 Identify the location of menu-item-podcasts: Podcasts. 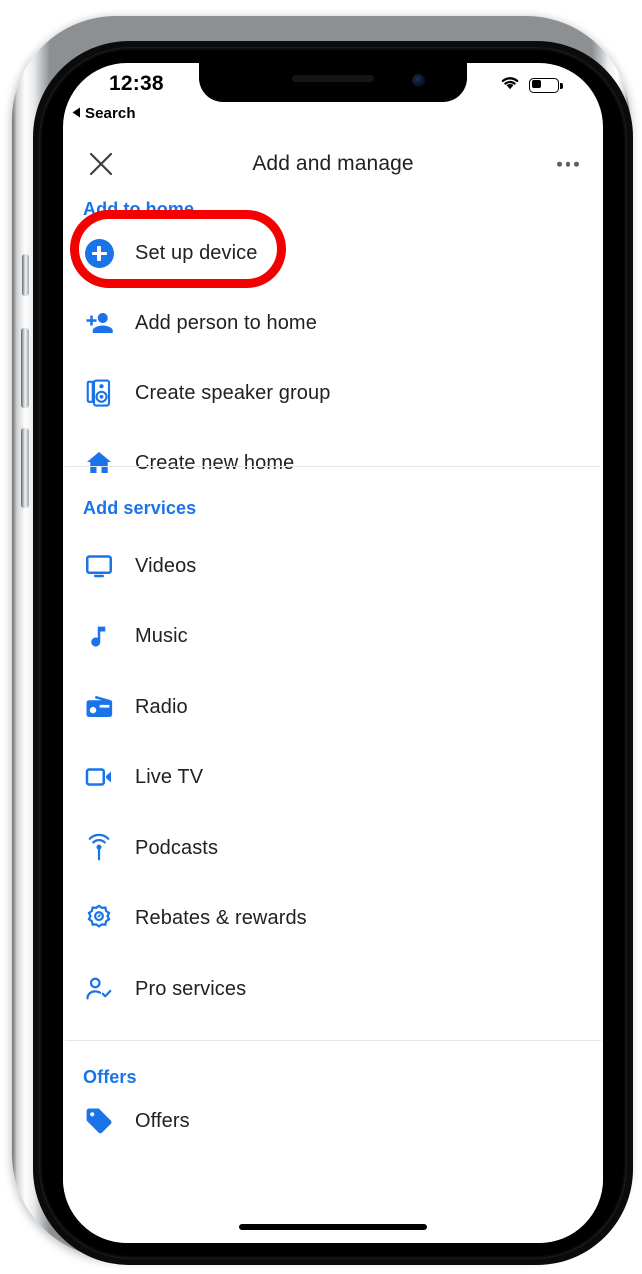
(333, 848).